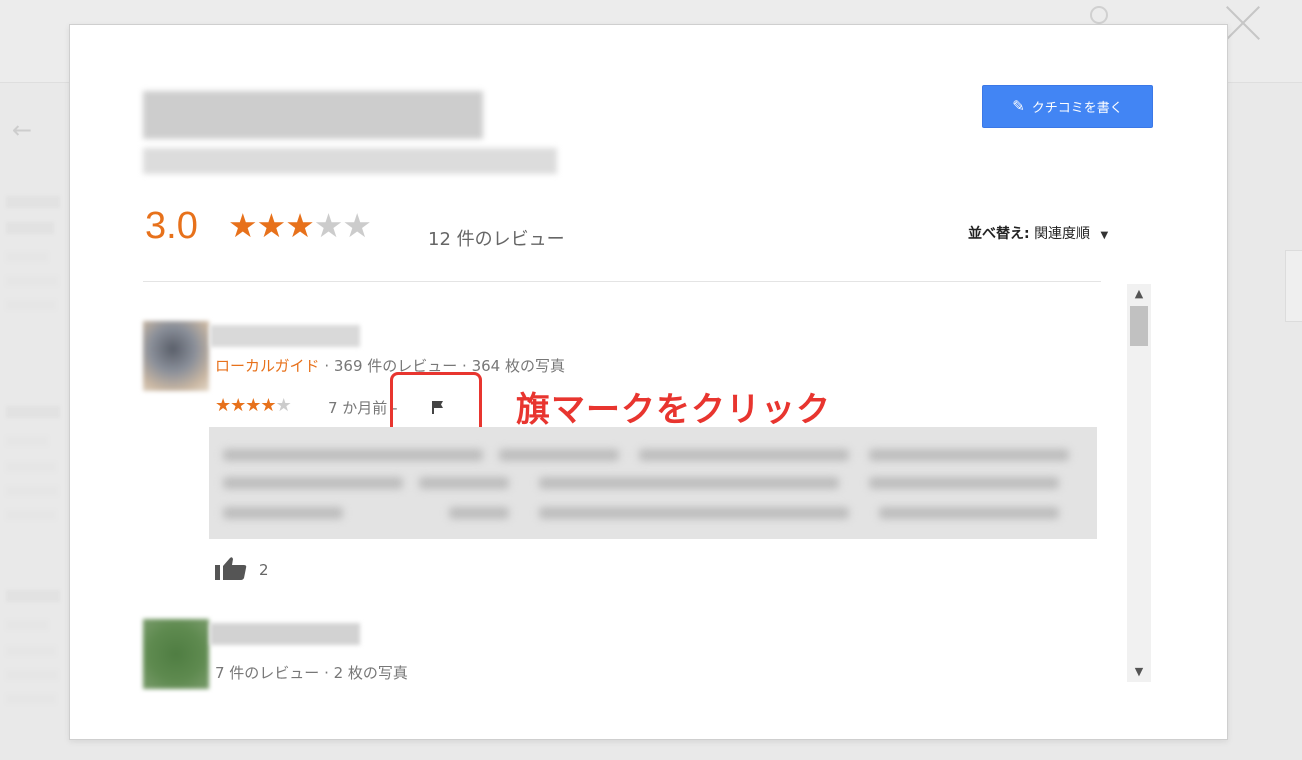 The image size is (1302, 760). Describe the element at coordinates (232, 568) in the screenshot. I see `thumbs-up-icon` at that location.